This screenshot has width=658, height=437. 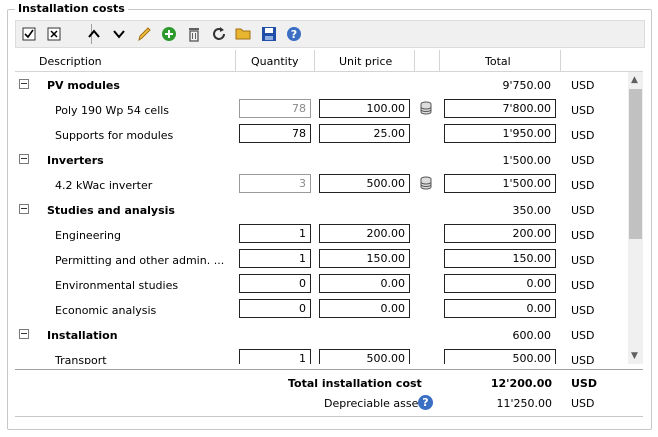 I want to click on total-installation-cost-value: 12'200.00, so click(x=521, y=383).